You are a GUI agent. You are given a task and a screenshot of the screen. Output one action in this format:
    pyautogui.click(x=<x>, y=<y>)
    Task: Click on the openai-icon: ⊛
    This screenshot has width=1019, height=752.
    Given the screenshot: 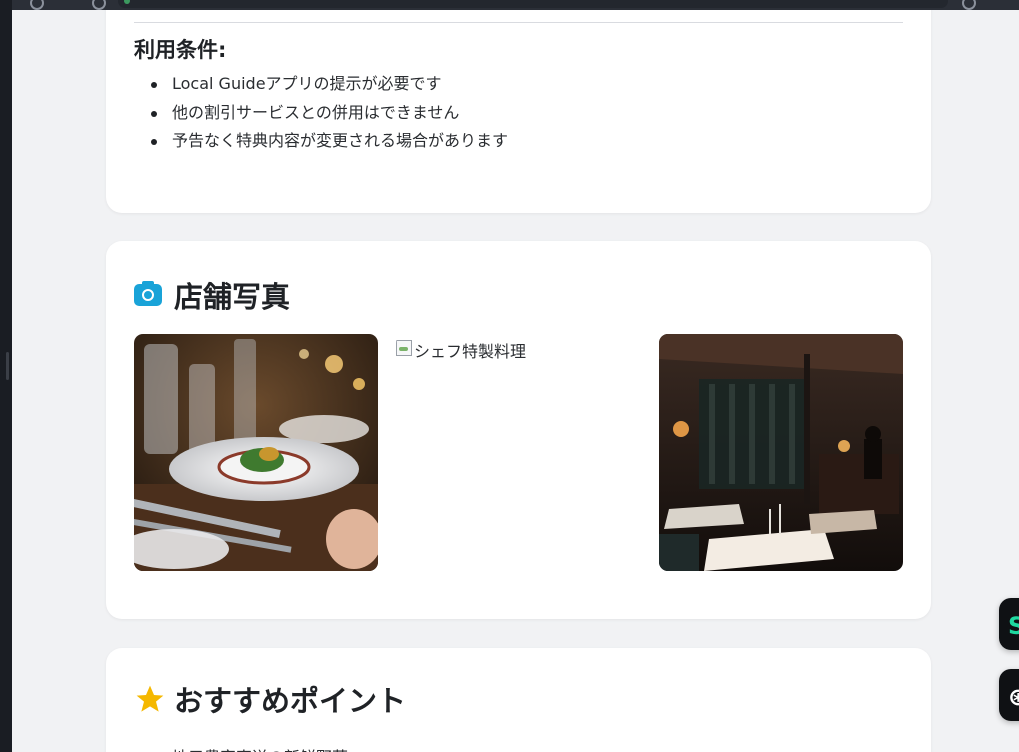 What is the action you would take?
    pyautogui.click(x=1013, y=697)
    